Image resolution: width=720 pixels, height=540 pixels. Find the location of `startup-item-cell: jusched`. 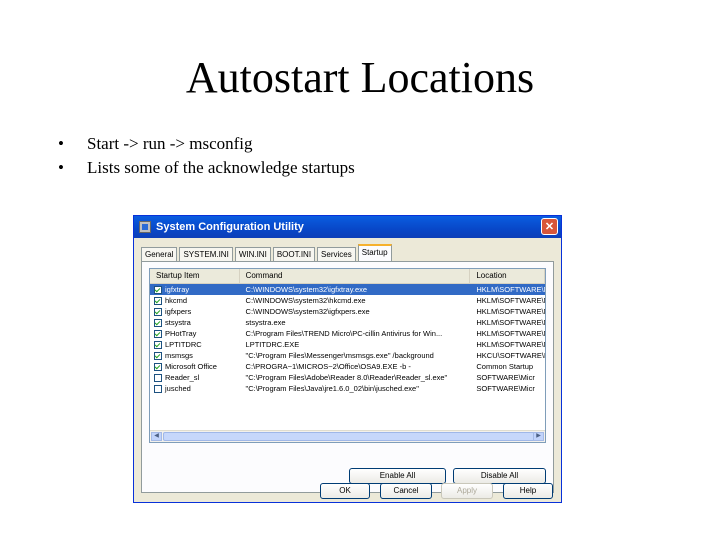

startup-item-cell: jusched is located at coordinates (195, 388).